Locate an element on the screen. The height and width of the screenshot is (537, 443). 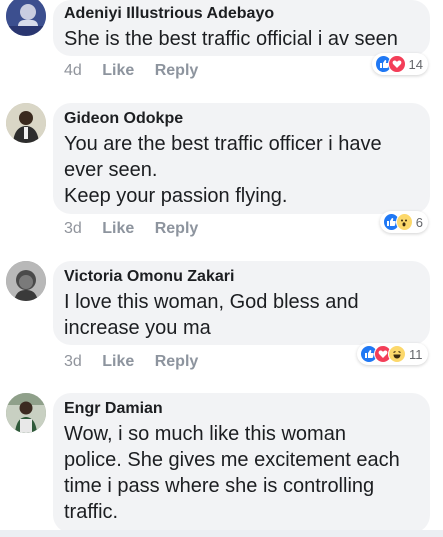
wow-icon is located at coordinates (404, 222).